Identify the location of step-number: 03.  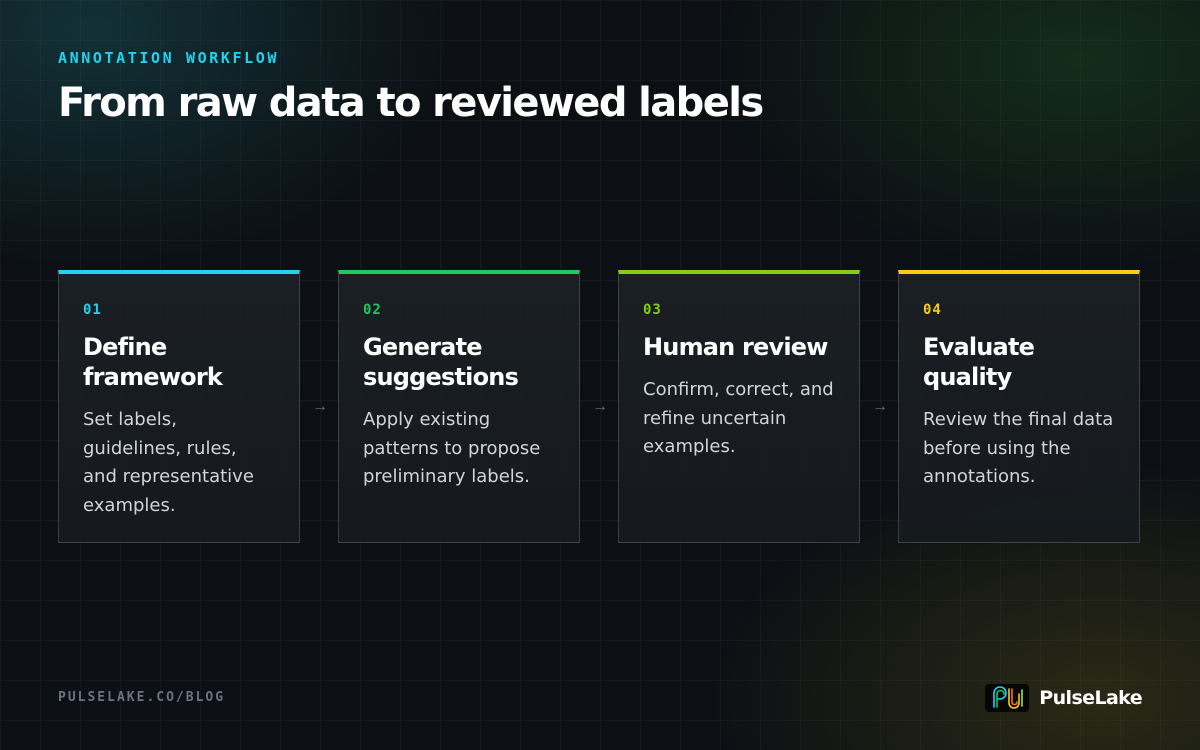
(652, 310).